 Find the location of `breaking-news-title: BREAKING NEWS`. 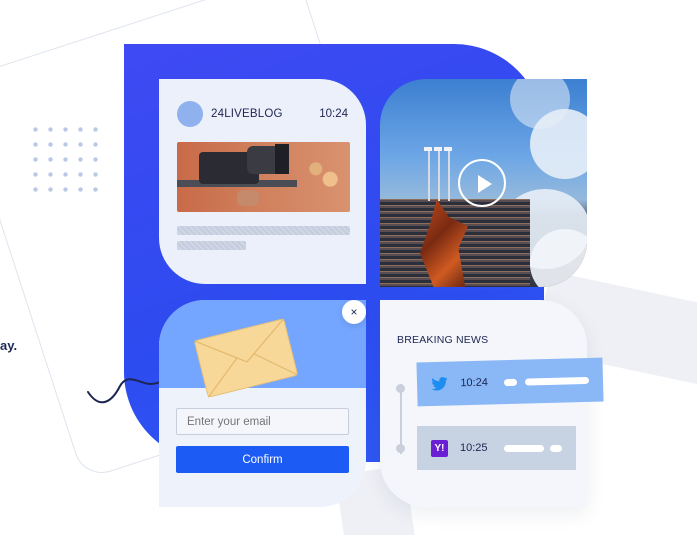

breaking-news-title: BREAKING NEWS is located at coordinates (443, 340).